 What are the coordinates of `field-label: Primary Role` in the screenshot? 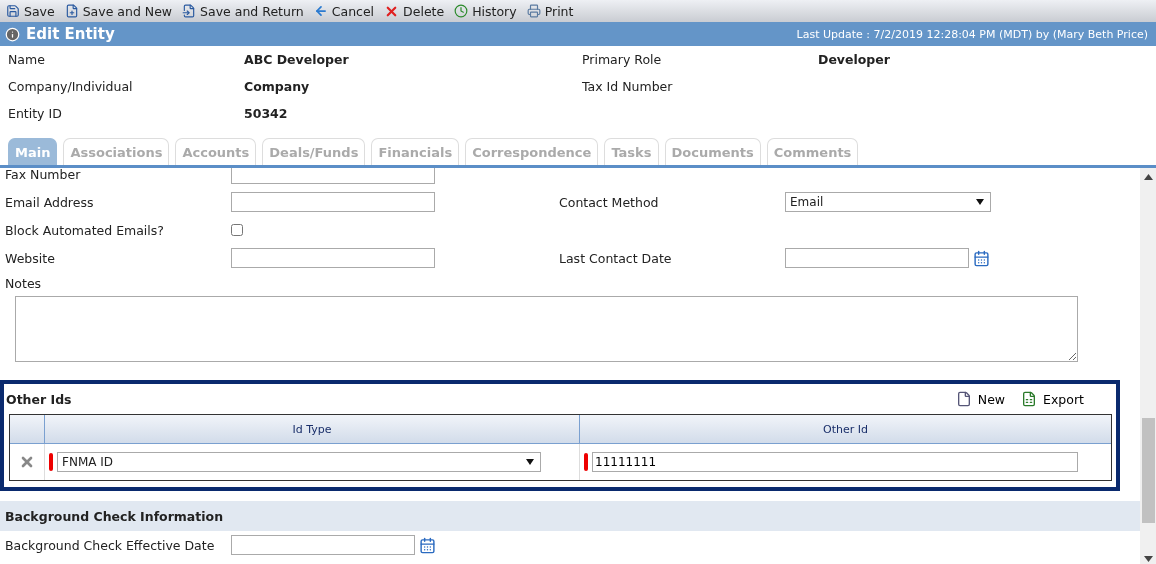 It's located at (622, 59).